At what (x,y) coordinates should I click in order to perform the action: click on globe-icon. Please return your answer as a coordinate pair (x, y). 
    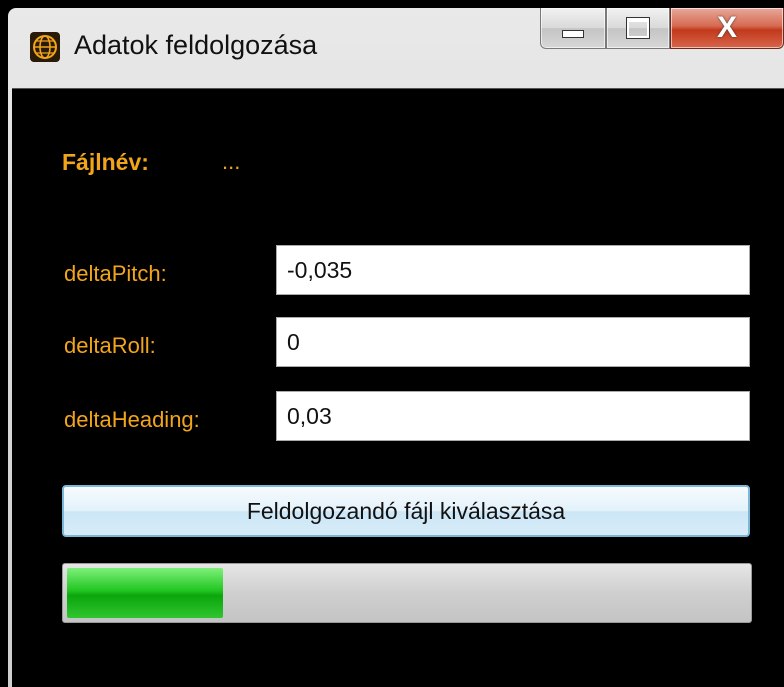
    Looking at the image, I should click on (45, 47).